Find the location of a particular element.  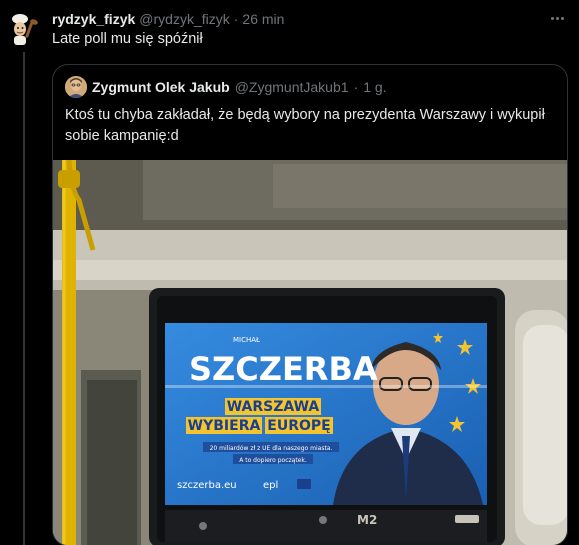

door-label: M2 is located at coordinates (367, 520).